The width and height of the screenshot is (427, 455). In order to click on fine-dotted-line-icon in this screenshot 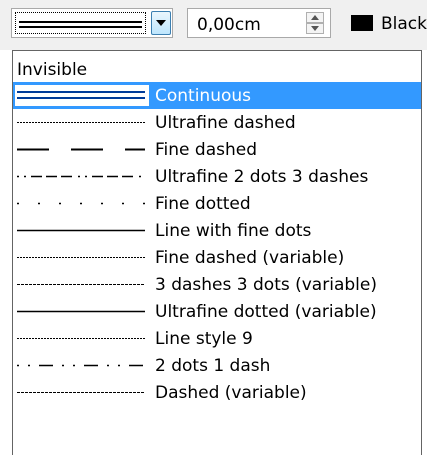, I will do `click(81, 203)`.